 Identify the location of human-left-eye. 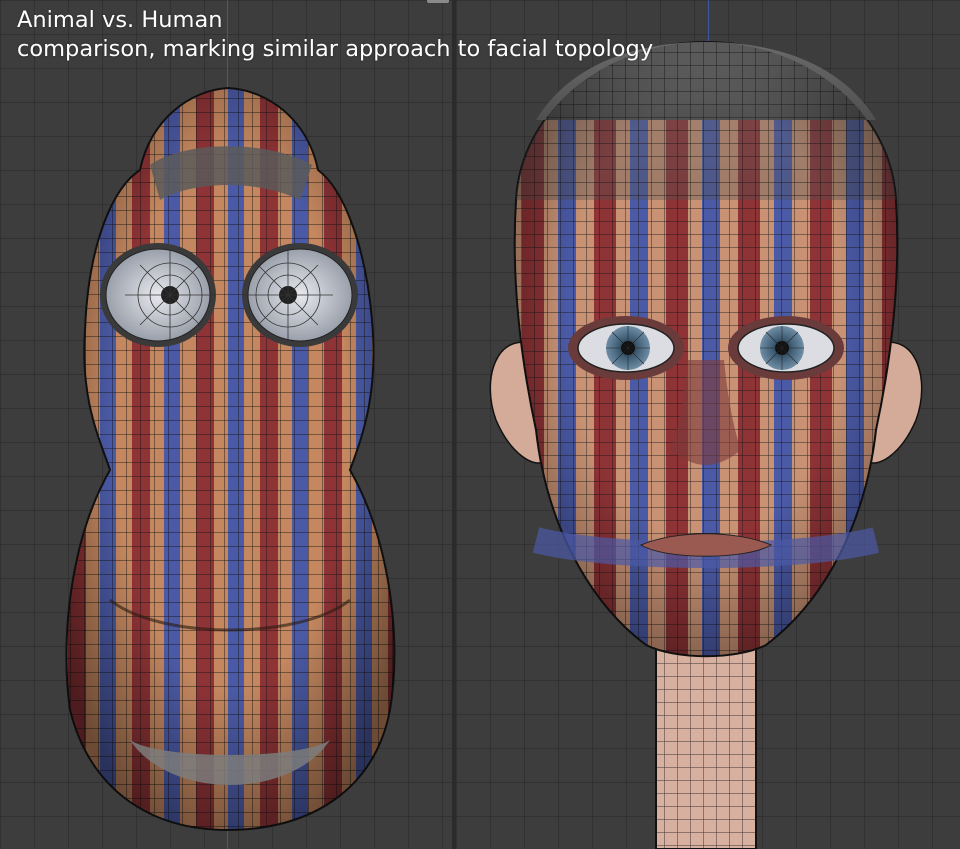
(626, 348).